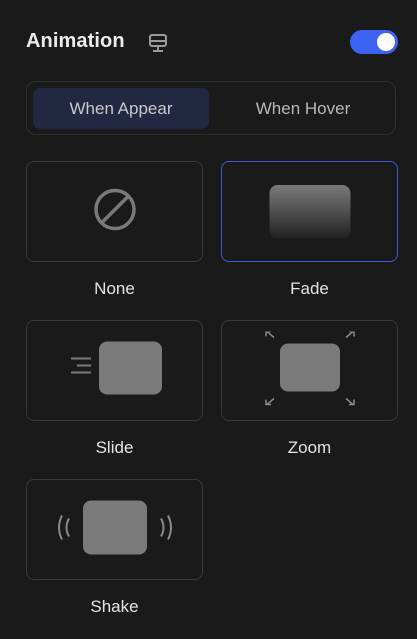  I want to click on option-shake-label: Shake, so click(114, 606).